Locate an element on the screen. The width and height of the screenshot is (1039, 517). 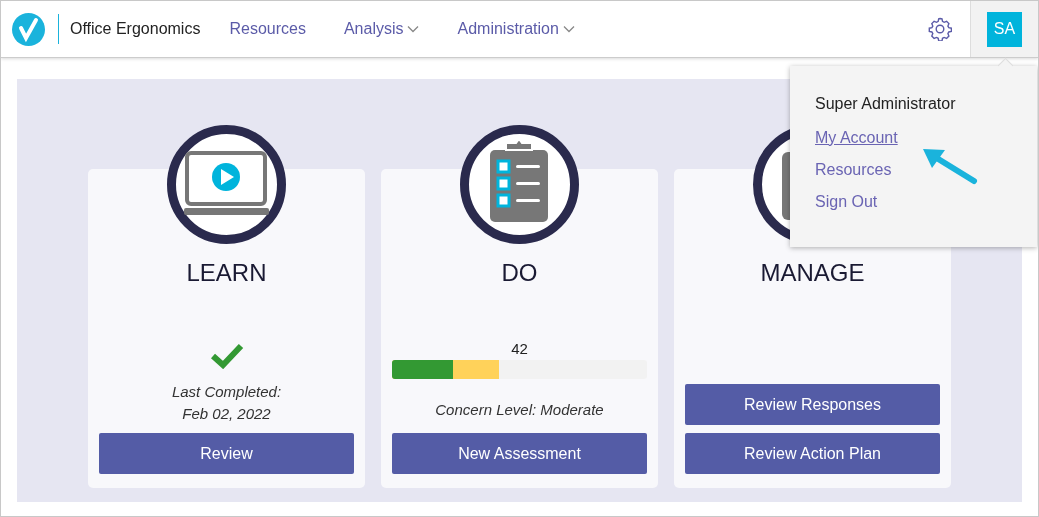
menu-item: Resources is located at coordinates (853, 170).